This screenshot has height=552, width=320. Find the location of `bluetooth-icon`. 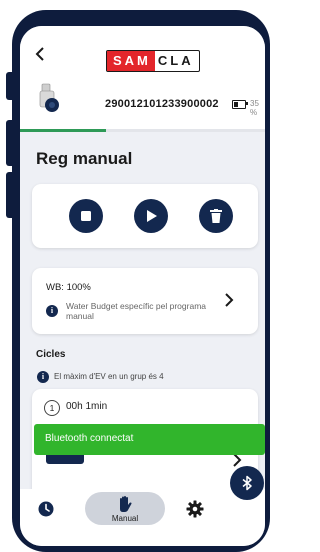

bluetooth-icon is located at coordinates (247, 483).